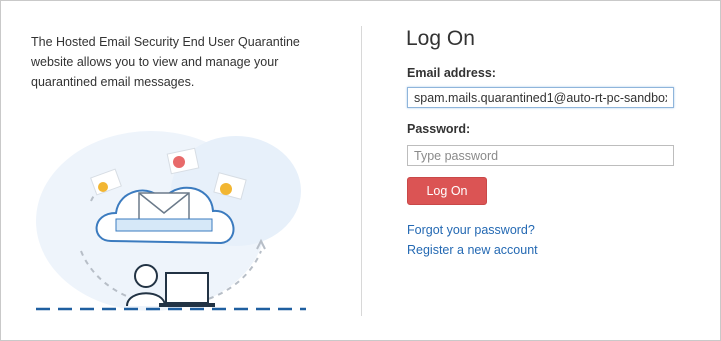  I want to click on email-field, so click(540, 97).